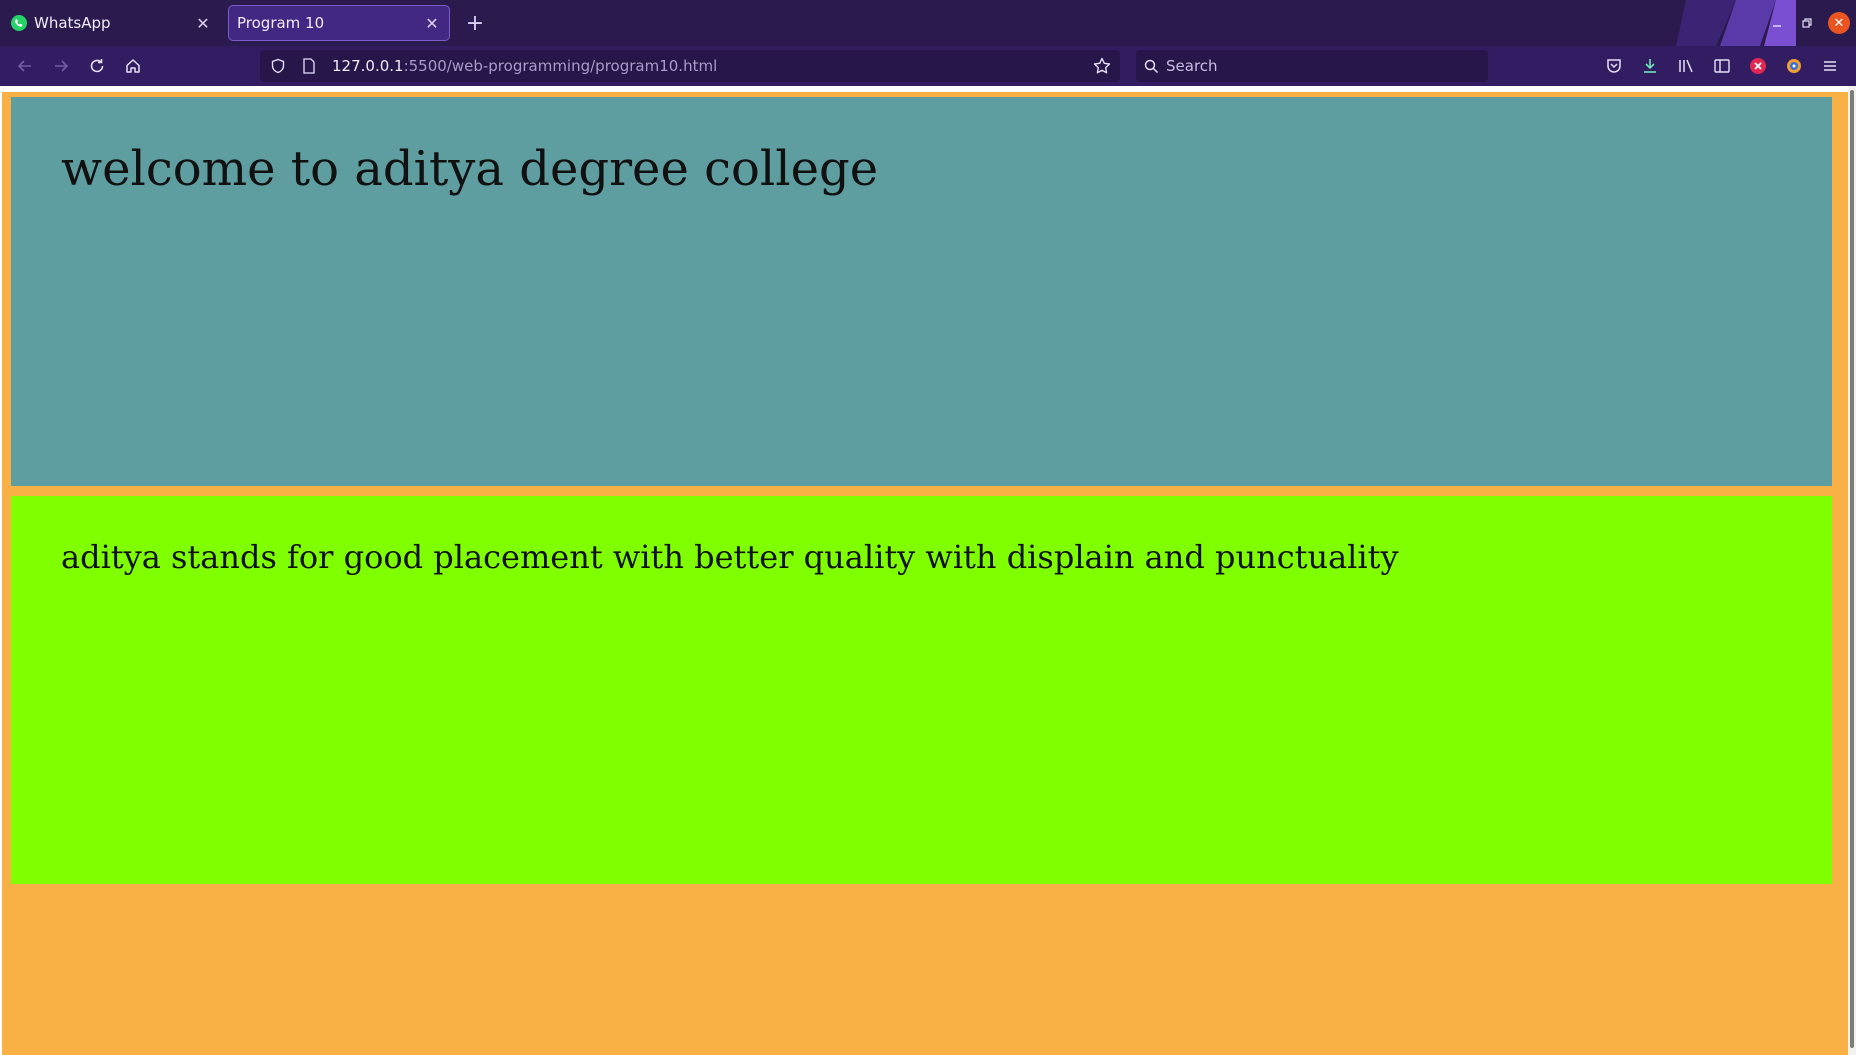 The height and width of the screenshot is (1055, 1856). I want to click on shield-icon, so click(278, 66).